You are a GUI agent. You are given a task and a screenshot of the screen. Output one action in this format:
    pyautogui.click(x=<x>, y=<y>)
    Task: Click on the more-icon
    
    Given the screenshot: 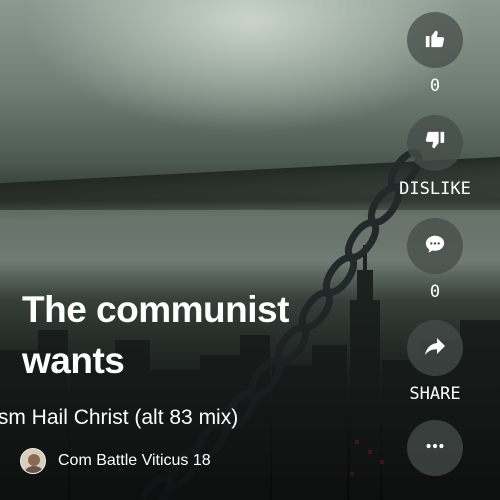 What is the action you would take?
    pyautogui.click(x=435, y=448)
    